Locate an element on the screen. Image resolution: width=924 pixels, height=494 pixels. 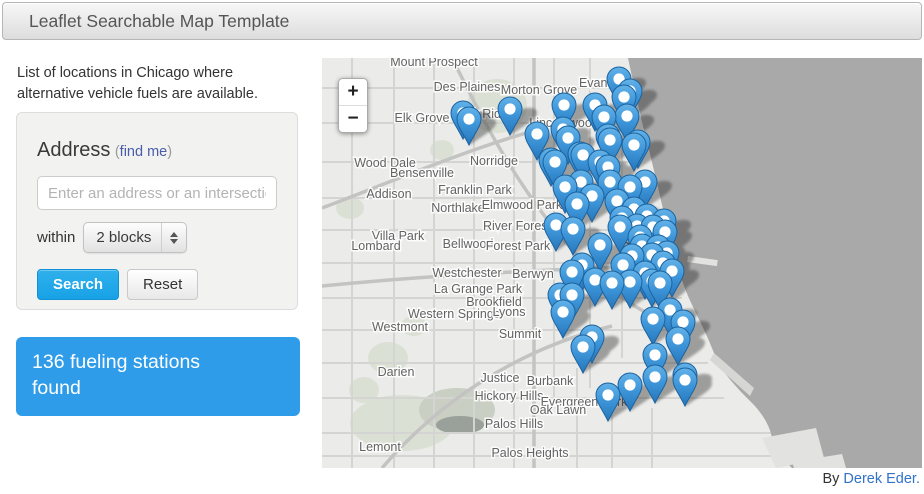
app-title-bar: Leaflet Searchable Map Template is located at coordinates (462, 21).